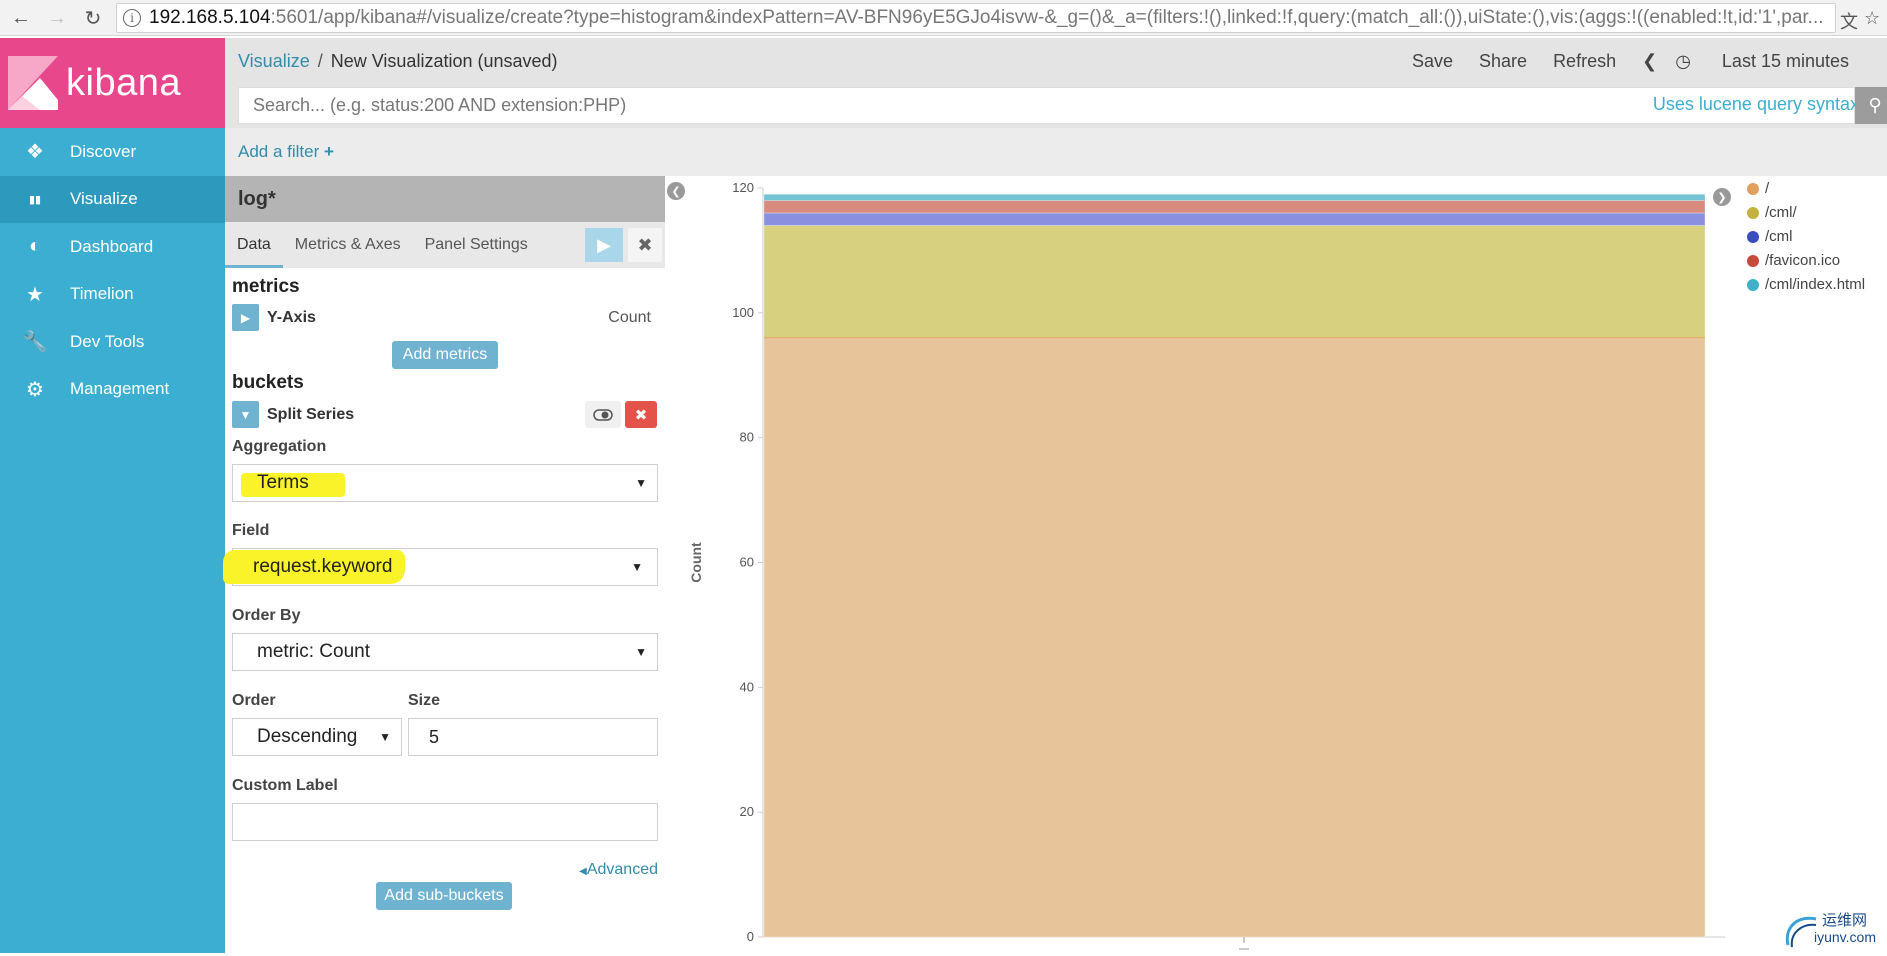 This screenshot has height=956, width=1887. I want to click on chevron-right-icon: ▶, so click(245, 317).